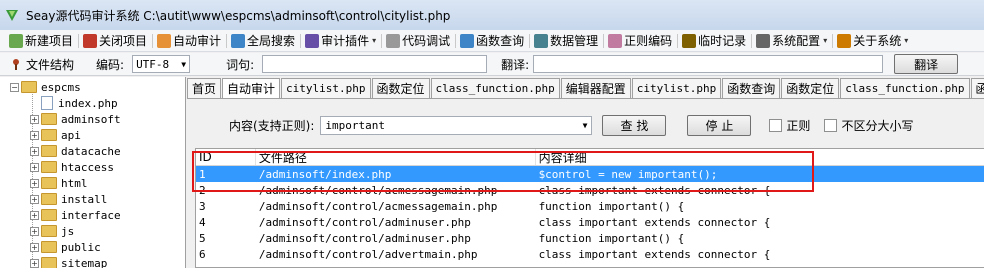 The width and height of the screenshot is (984, 268). Describe the element at coordinates (492, 64) in the screenshot. I see `secondary-toolbar: 文件结构 编码: UTF-8 ▼ 词句: 翻译: 翻译` at that location.